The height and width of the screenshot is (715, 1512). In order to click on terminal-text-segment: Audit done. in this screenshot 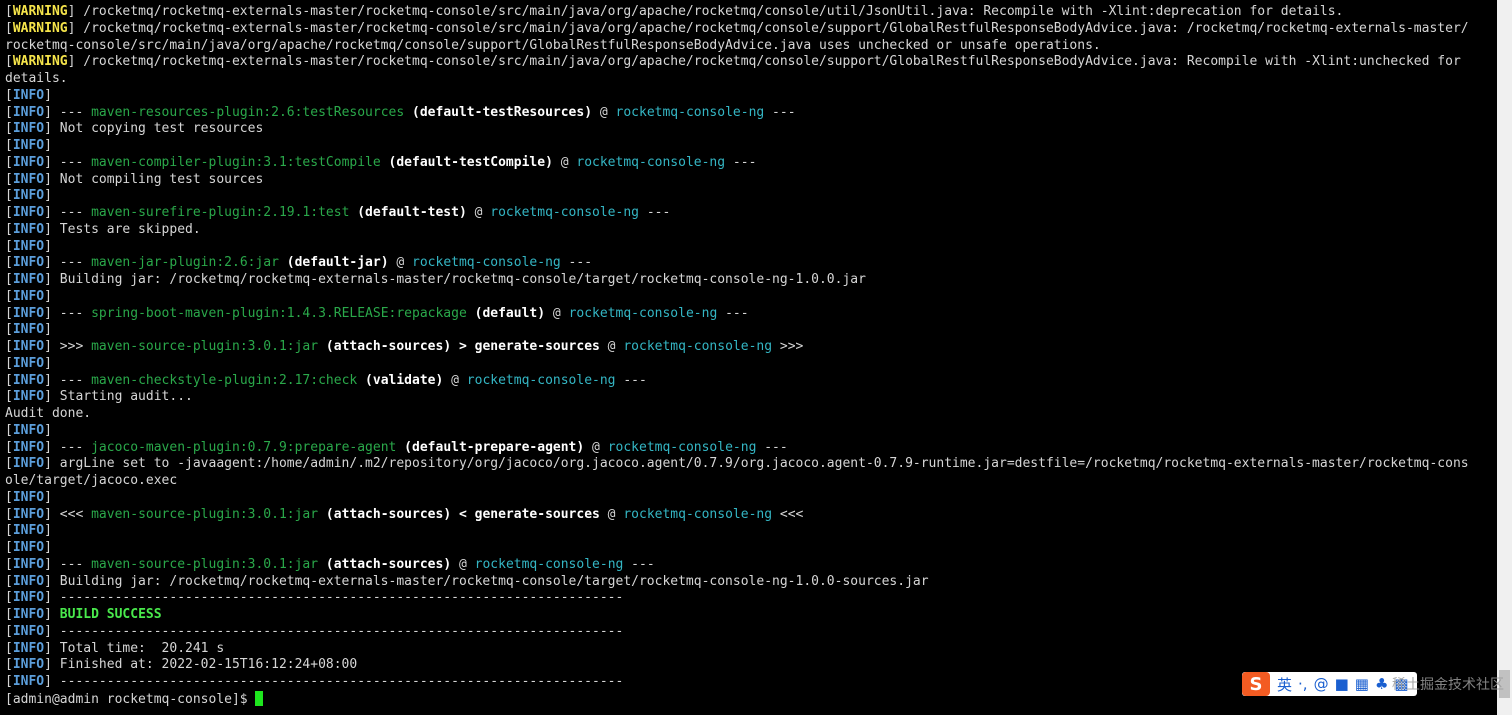, I will do `click(48, 413)`.